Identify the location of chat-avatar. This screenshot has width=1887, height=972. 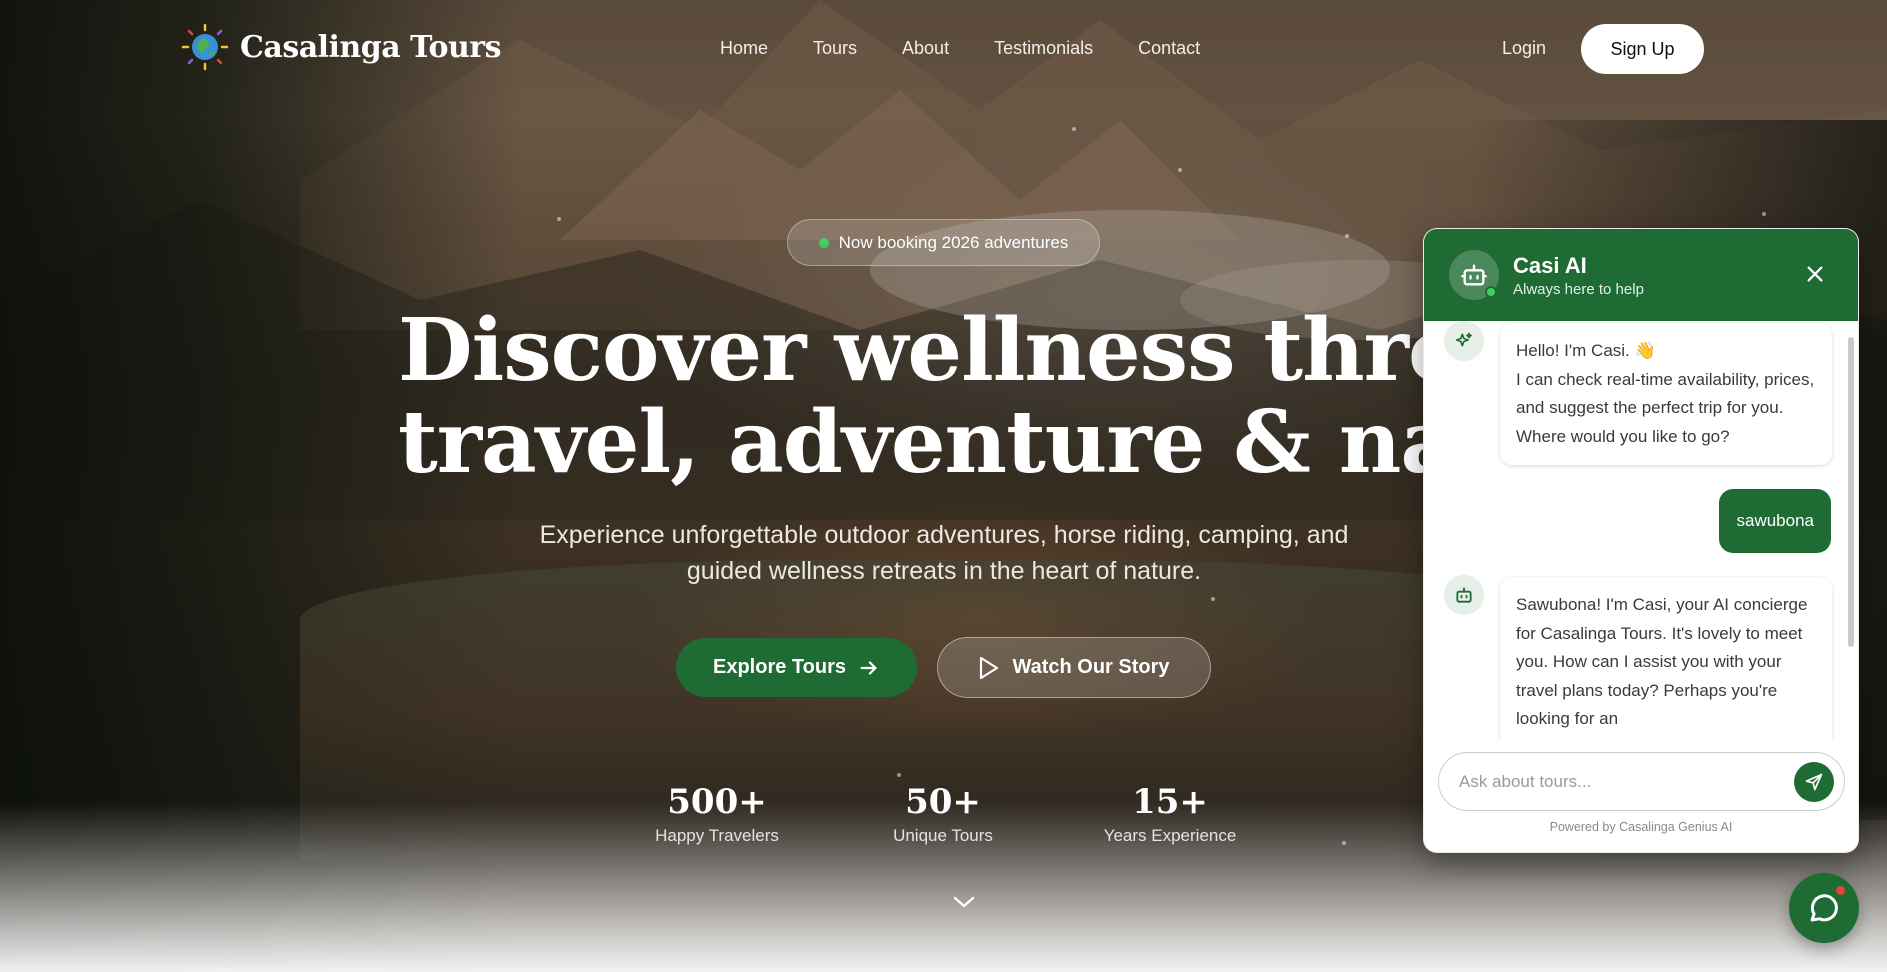
(1474, 275).